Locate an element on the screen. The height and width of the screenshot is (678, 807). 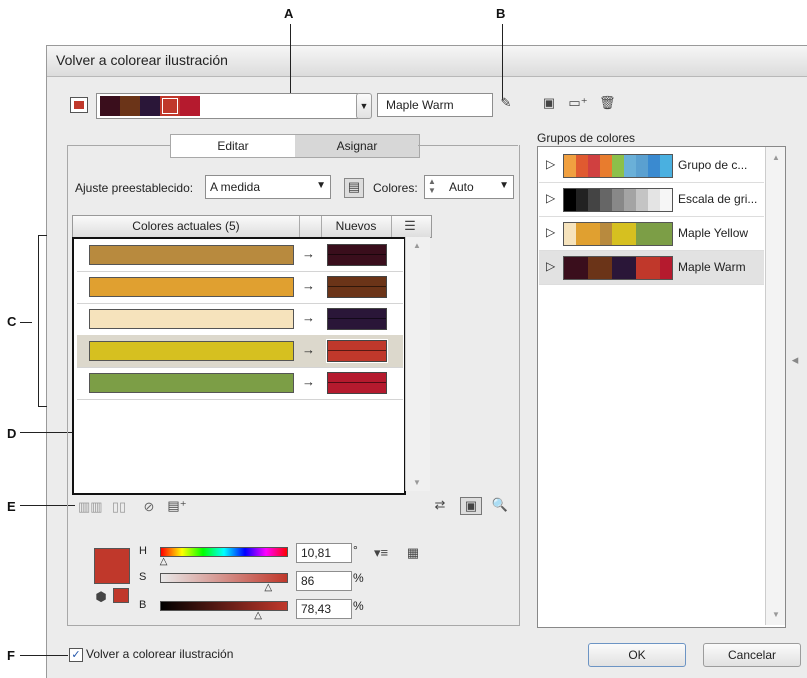
colors-stepper: ▲ ▼ Auto ▼ is located at coordinates (469, 187).